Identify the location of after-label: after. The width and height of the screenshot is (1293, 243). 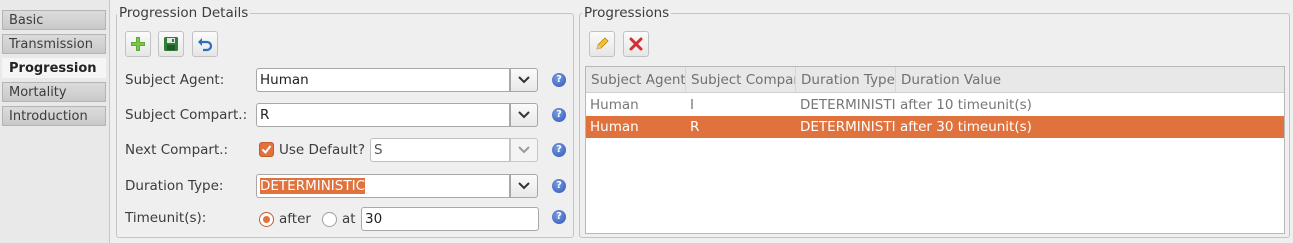
(295, 219).